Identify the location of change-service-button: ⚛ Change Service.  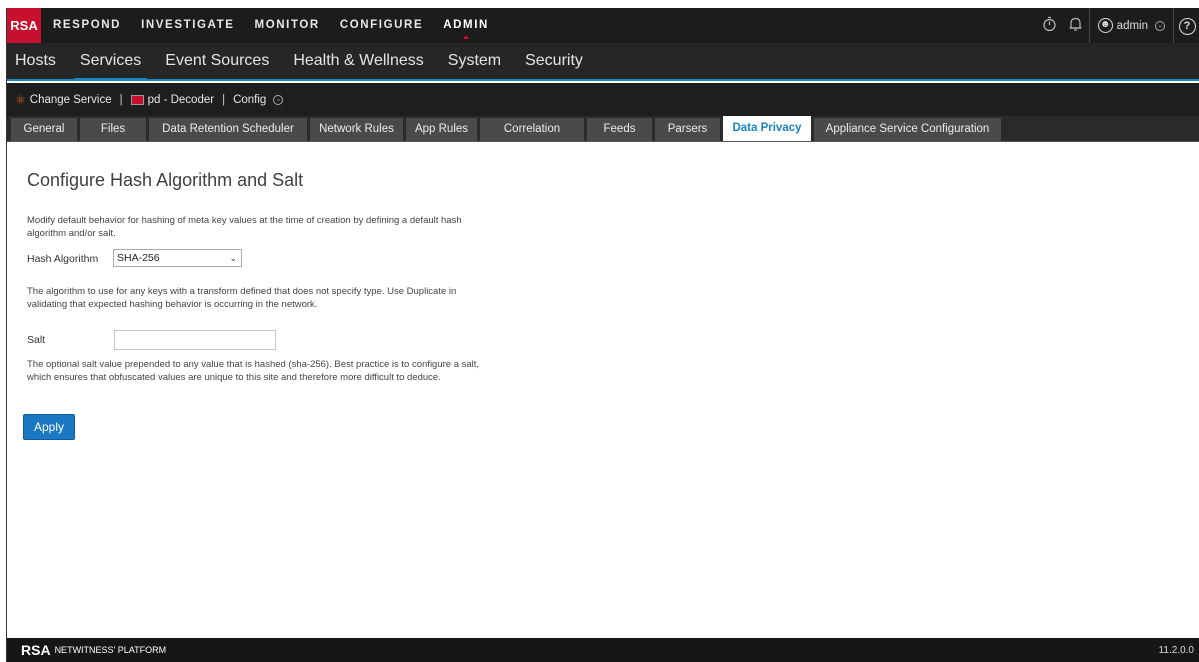
(63, 100).